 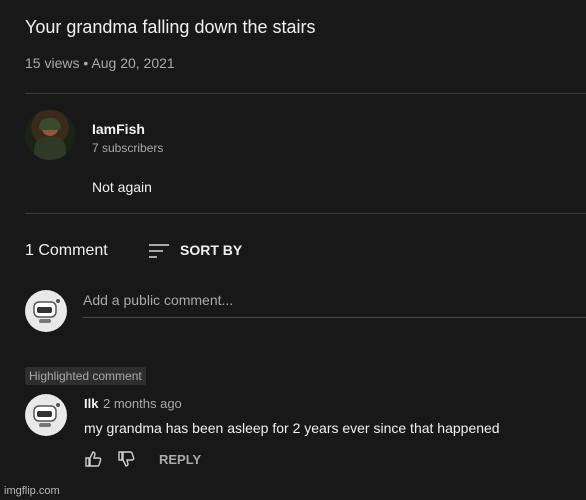 I want to click on reply-button: REPLY, so click(x=180, y=459).